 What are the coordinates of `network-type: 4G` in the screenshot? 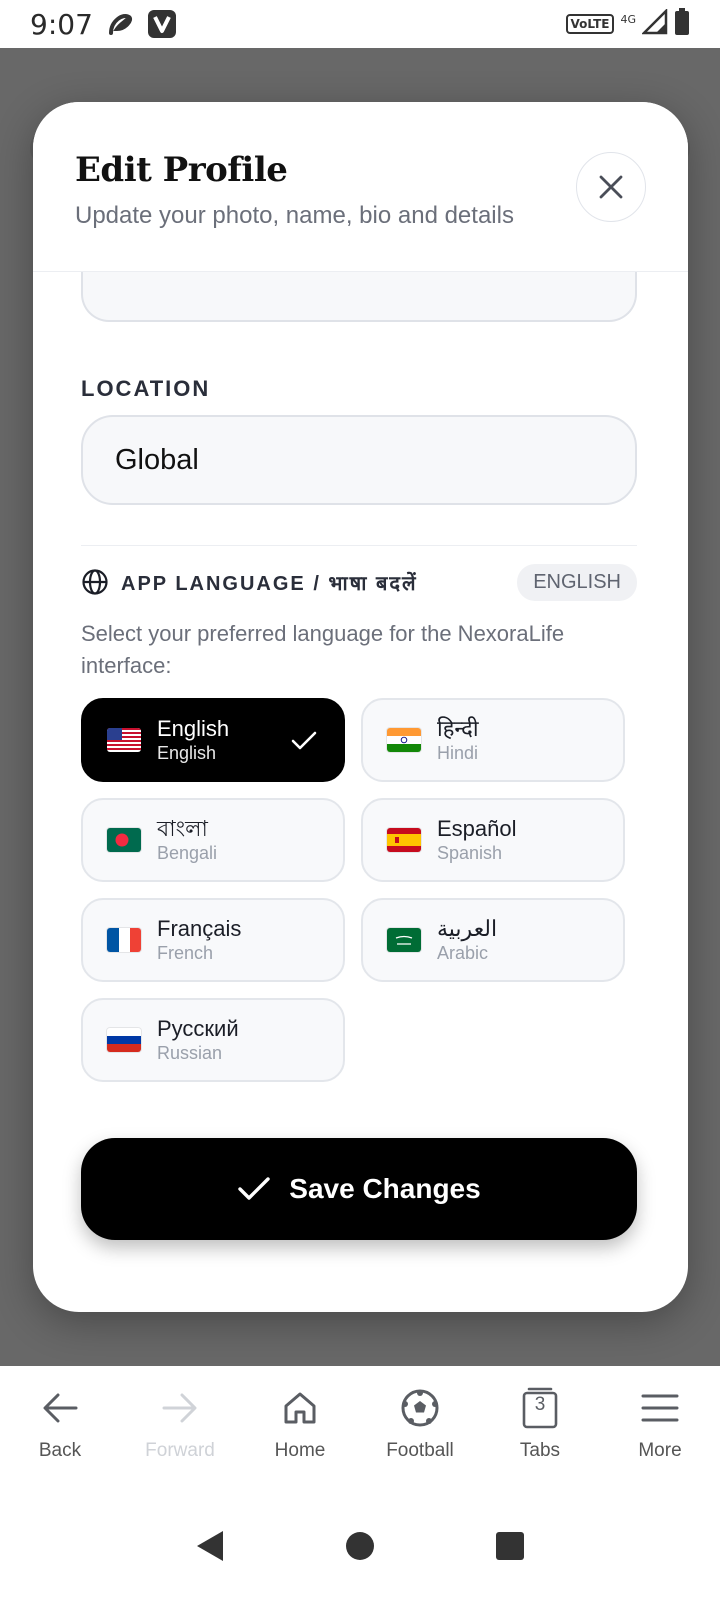 It's located at (628, 19).